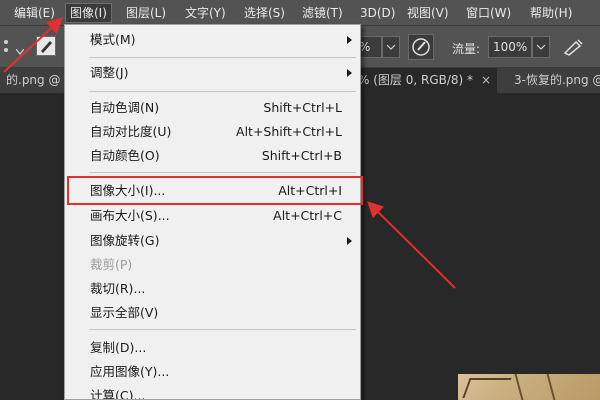 The image size is (600, 400). What do you see at coordinates (212, 73) in the screenshot?
I see `menu-item-adjust: 调整(J)` at bounding box center [212, 73].